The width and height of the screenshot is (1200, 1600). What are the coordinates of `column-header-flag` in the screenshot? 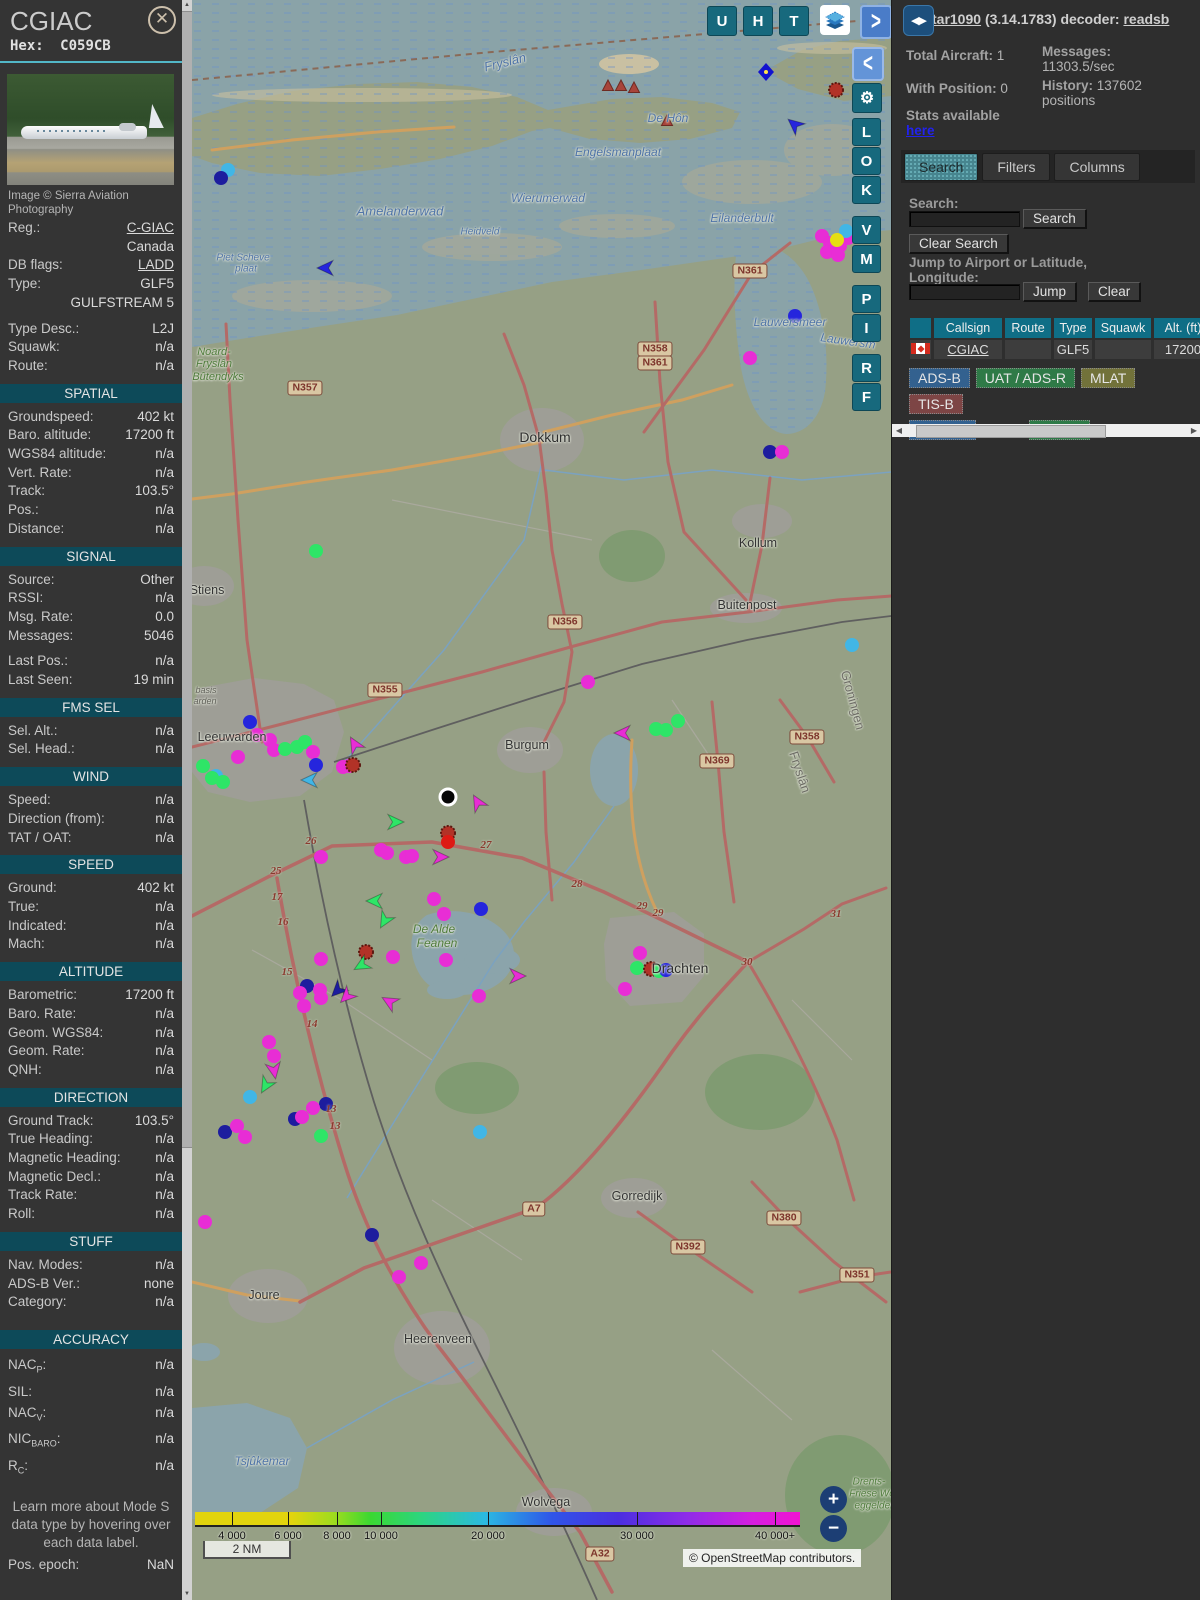 It's located at (920, 328).